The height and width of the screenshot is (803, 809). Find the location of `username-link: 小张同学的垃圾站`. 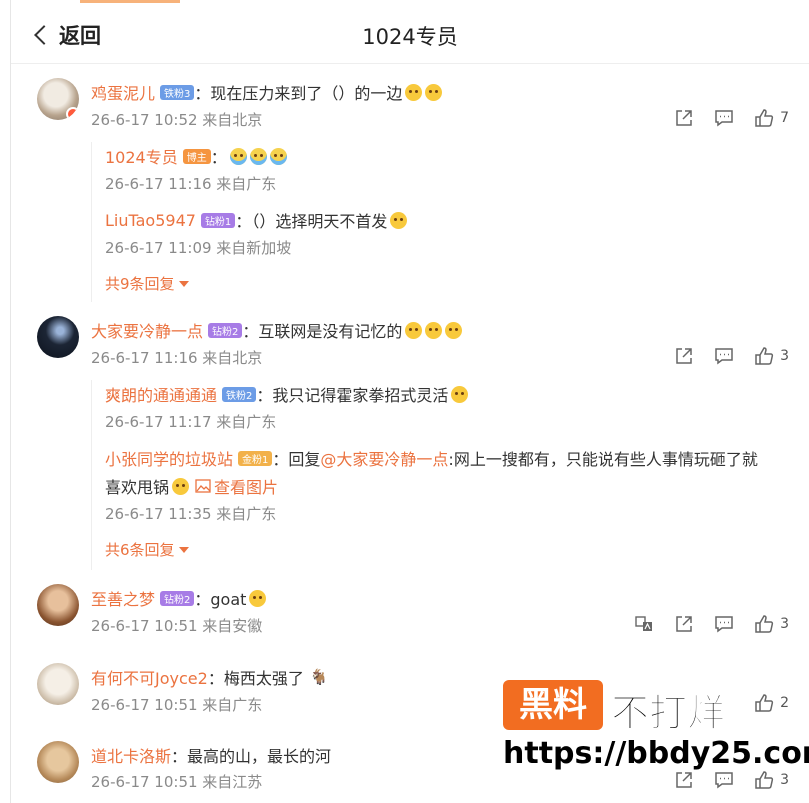

username-link: 小张同学的垃圾站 is located at coordinates (169, 458).